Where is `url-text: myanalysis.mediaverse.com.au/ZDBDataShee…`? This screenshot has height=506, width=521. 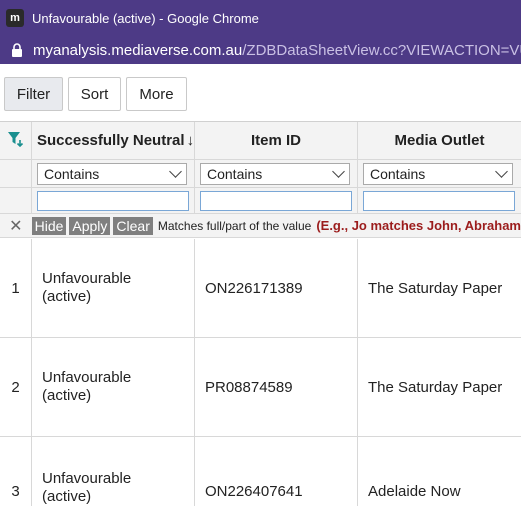 url-text: myanalysis.mediaverse.com.au/ZDBDataShee… is located at coordinates (277, 50).